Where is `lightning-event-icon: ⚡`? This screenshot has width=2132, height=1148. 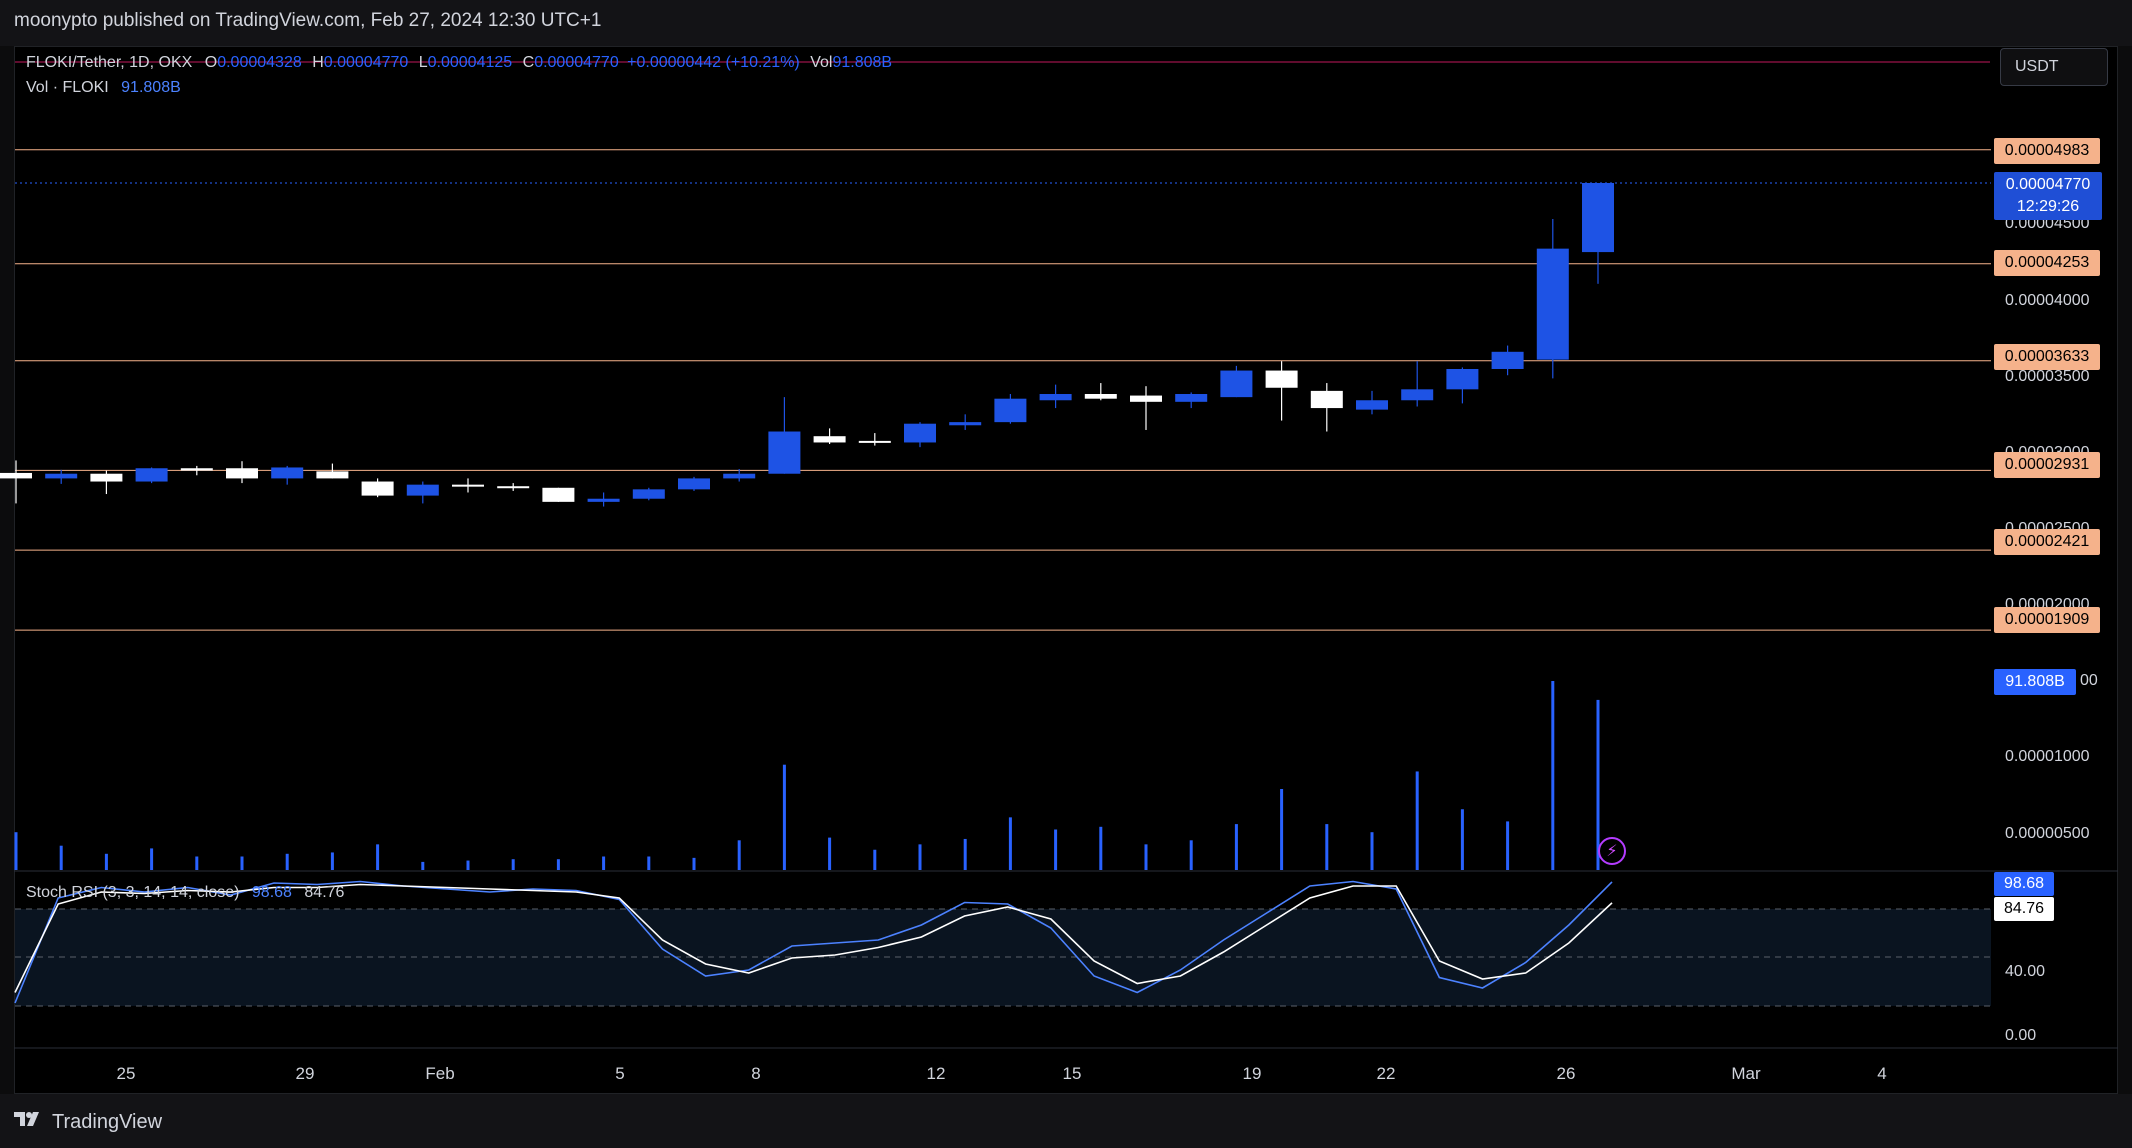
lightning-event-icon: ⚡ is located at coordinates (1612, 851).